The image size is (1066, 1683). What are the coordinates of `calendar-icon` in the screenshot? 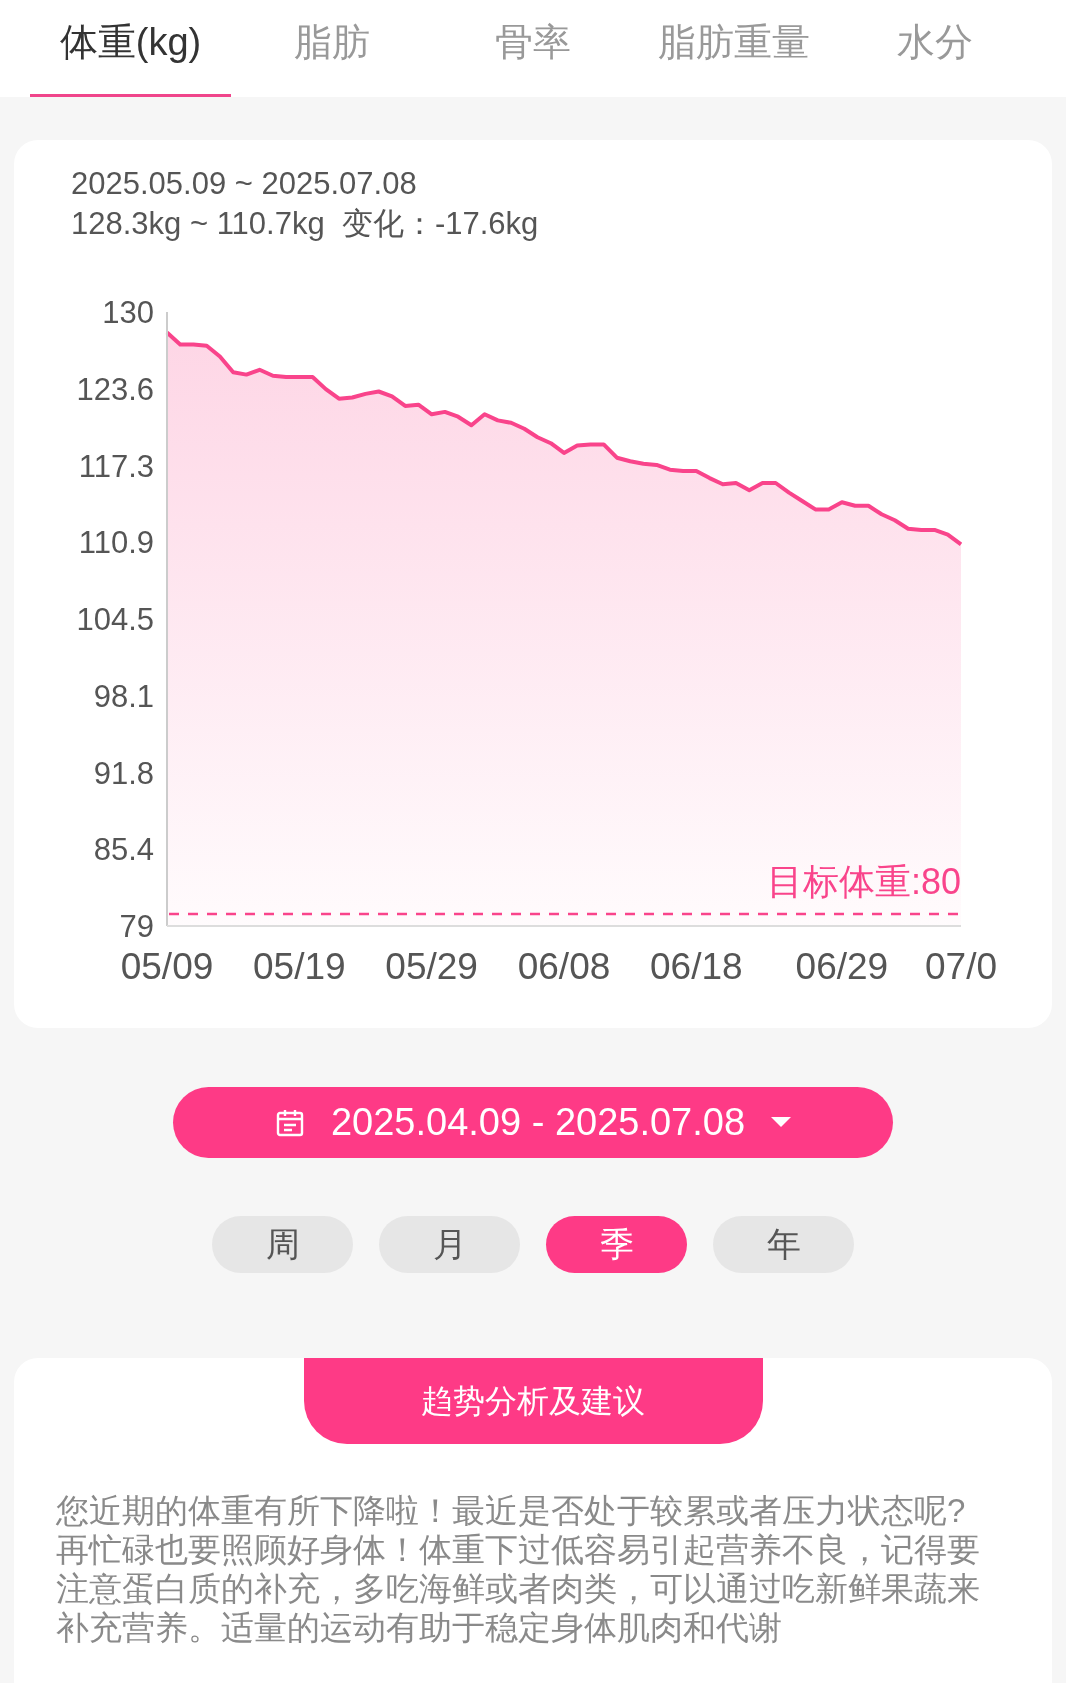 It's located at (289, 1122).